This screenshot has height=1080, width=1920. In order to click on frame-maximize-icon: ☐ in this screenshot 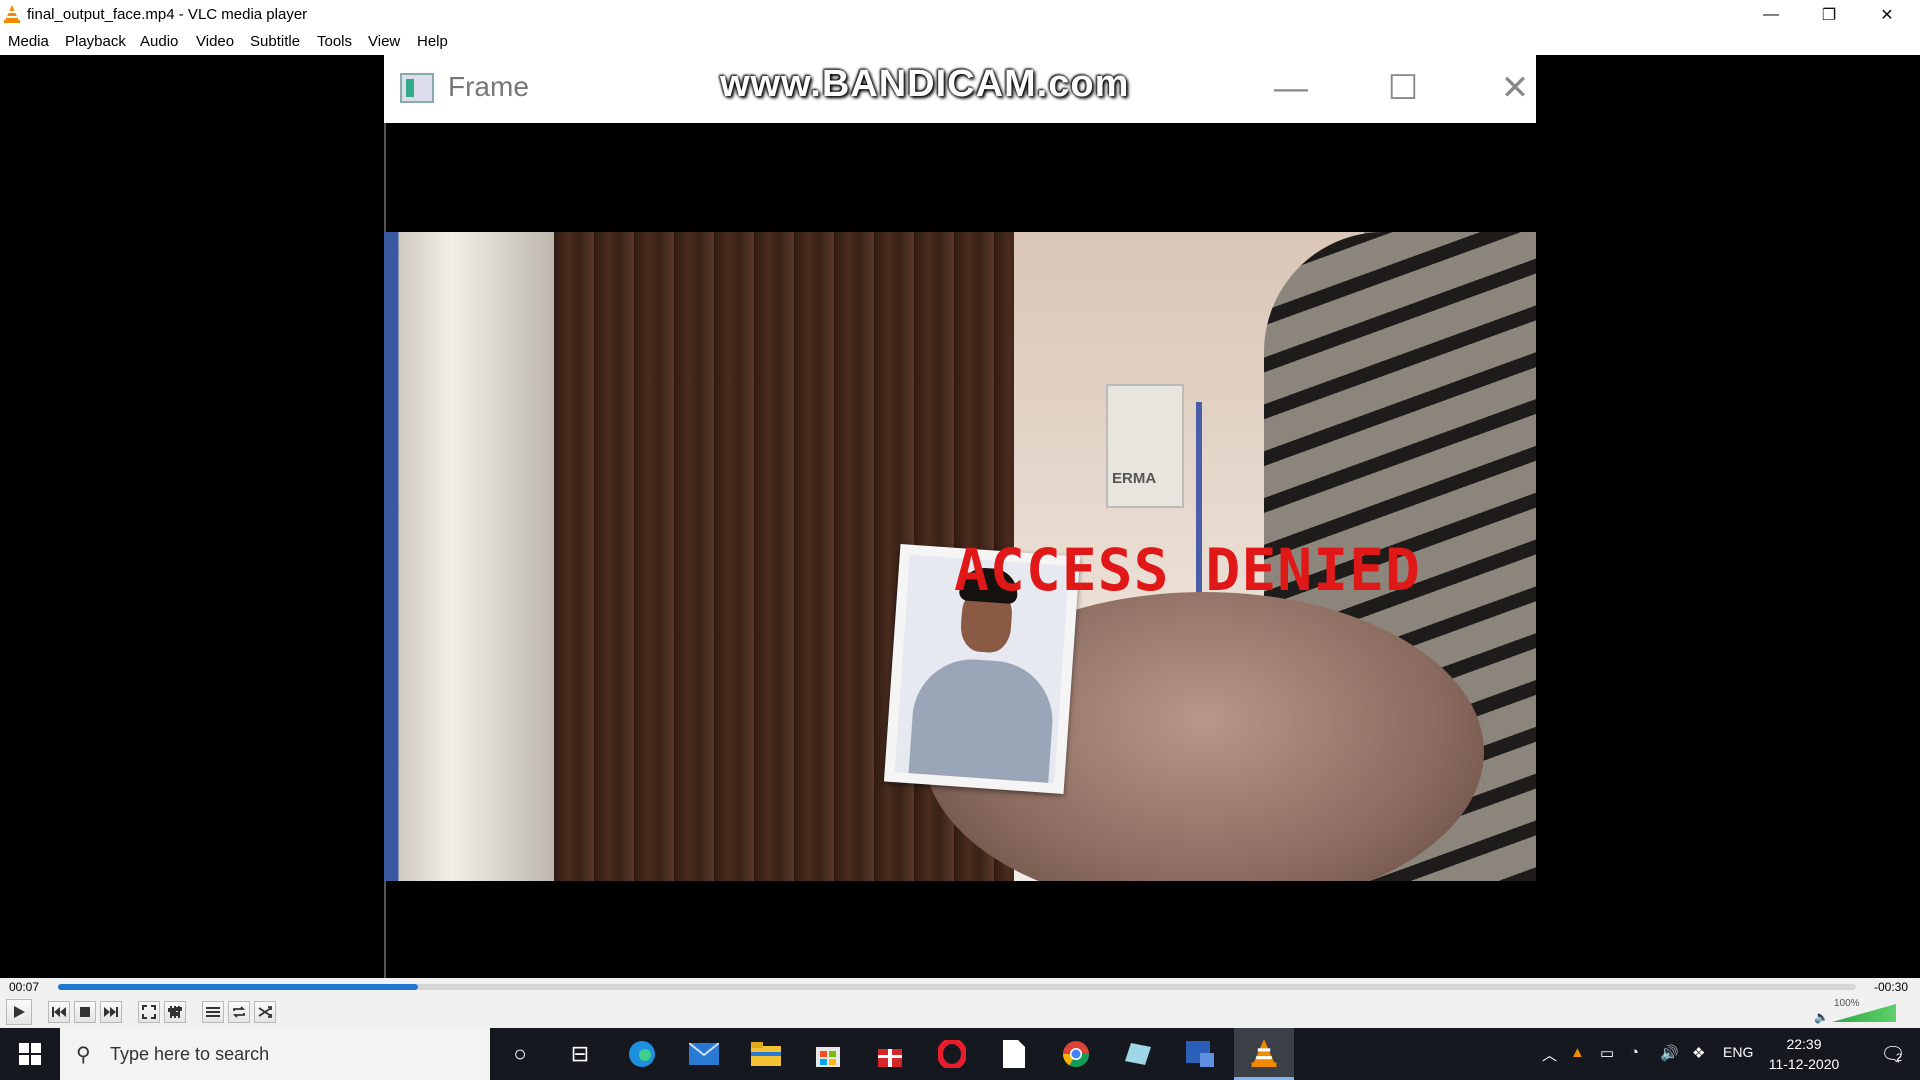, I will do `click(1403, 88)`.